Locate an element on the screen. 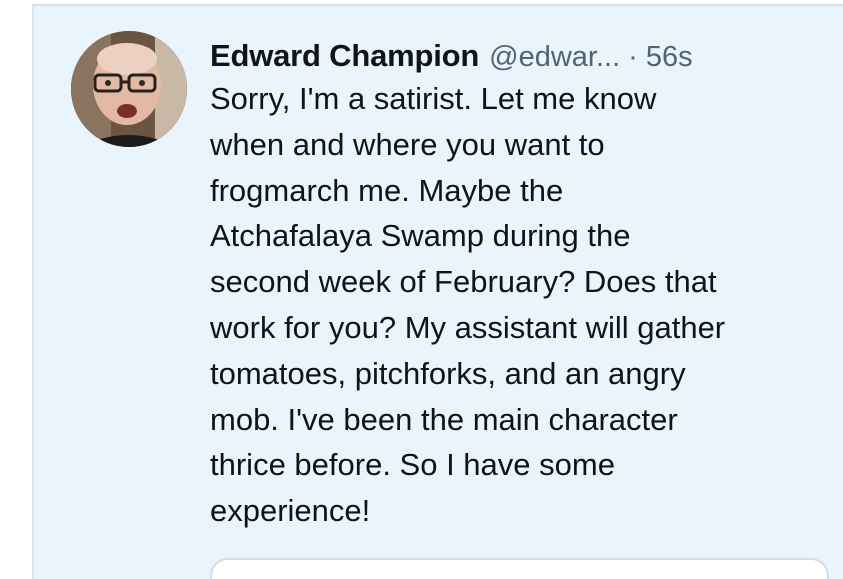  tweet-header: Edward Champion @edwar... · 56s is located at coordinates (525, 56).